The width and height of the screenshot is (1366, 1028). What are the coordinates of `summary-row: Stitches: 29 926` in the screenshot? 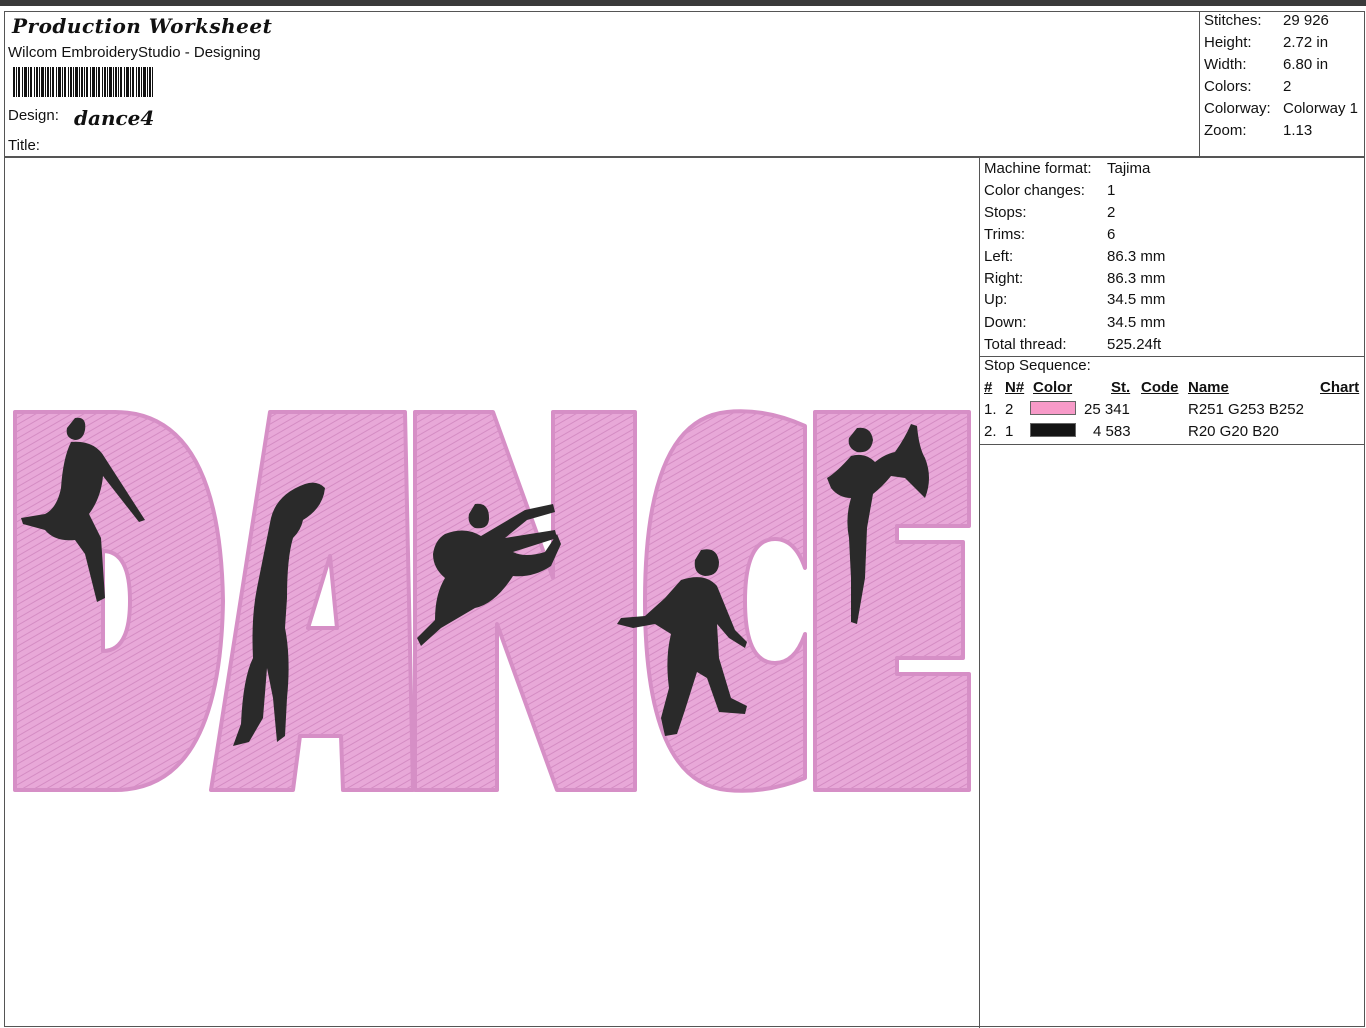 It's located at (1266, 20).